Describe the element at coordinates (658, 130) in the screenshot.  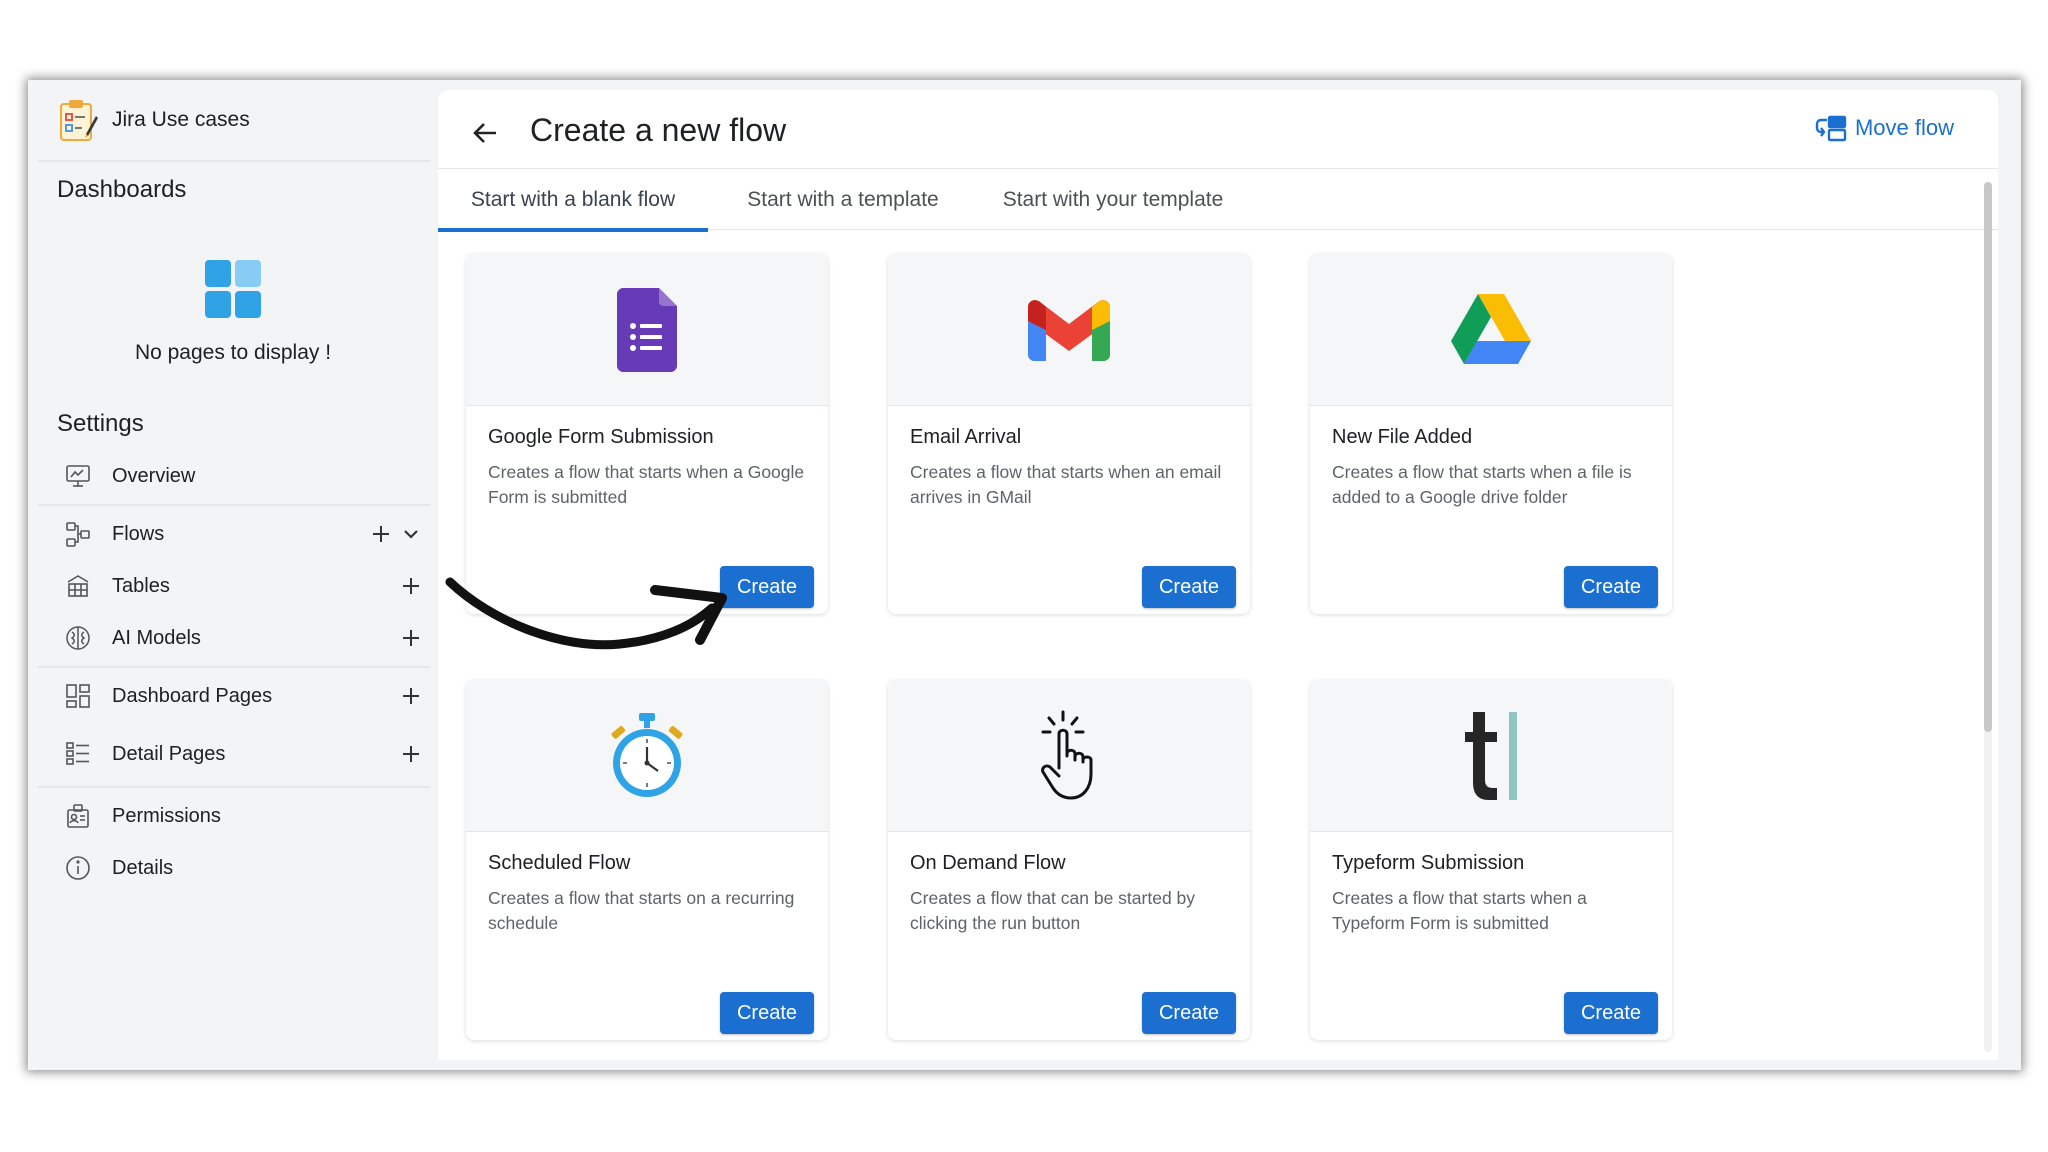
I see `page-title: Create a new flow` at that location.